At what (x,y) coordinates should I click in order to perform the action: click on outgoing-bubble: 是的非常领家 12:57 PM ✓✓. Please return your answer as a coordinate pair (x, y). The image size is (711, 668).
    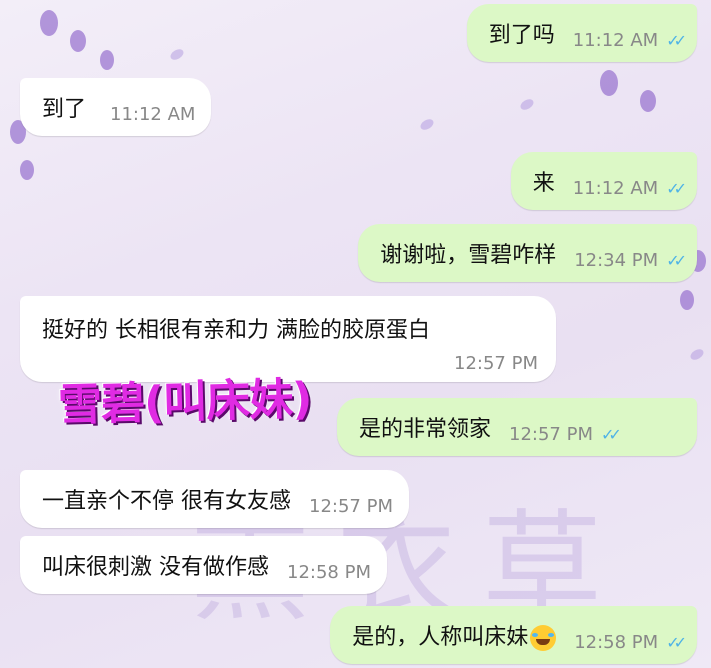
    Looking at the image, I should click on (517, 427).